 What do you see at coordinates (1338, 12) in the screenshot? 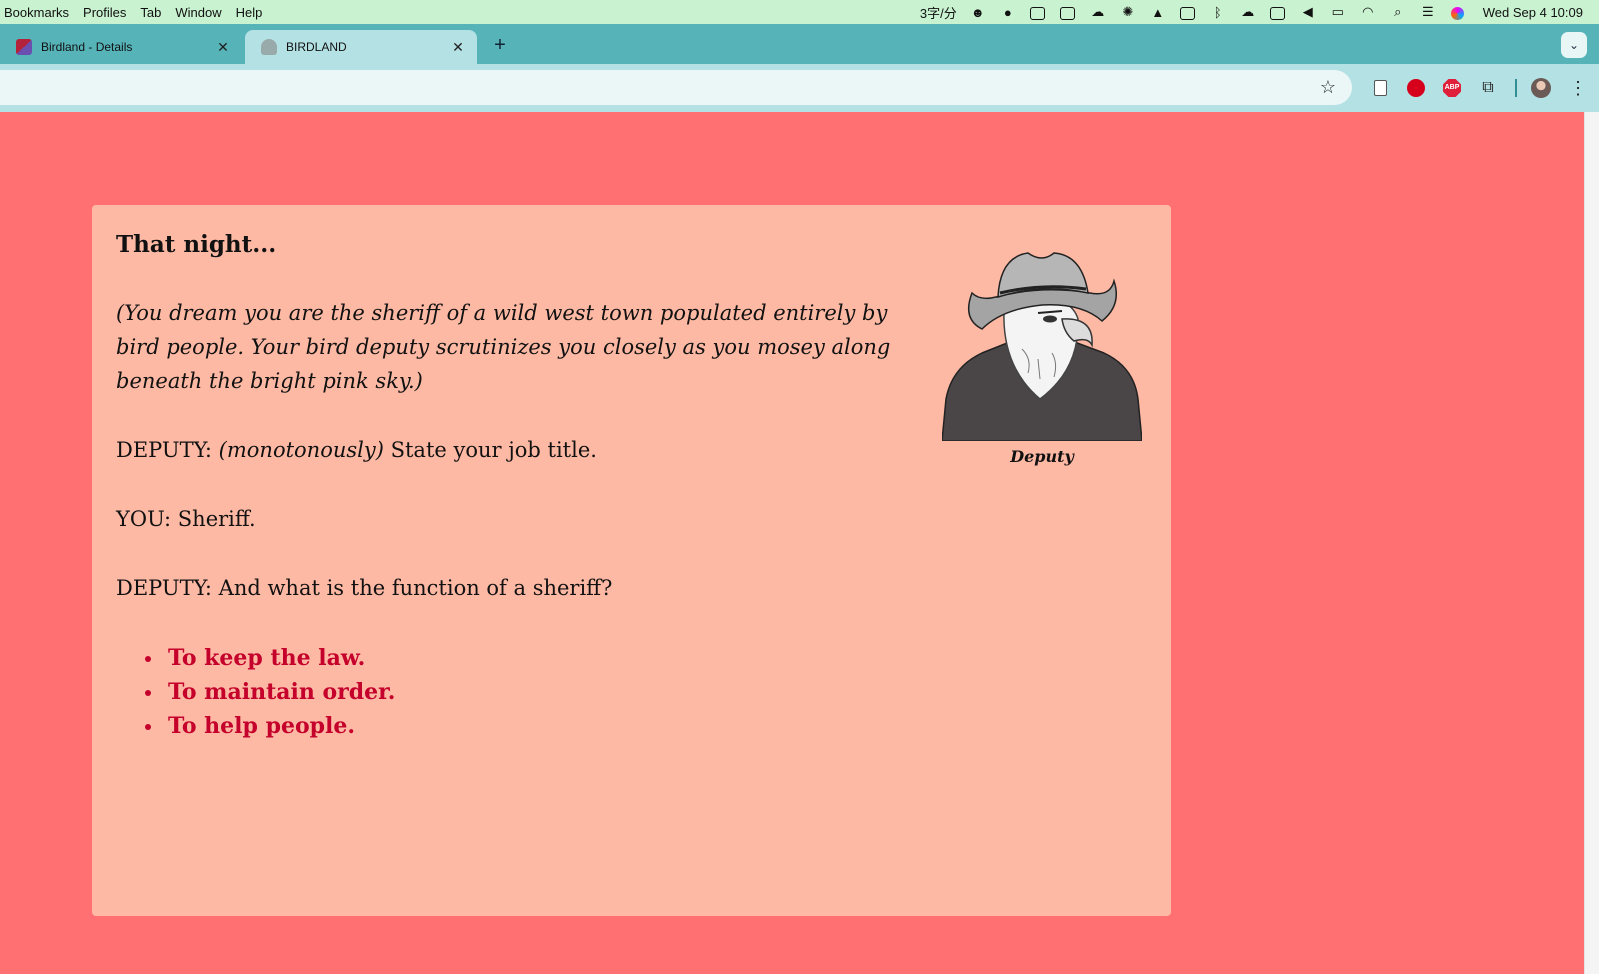
I see `battery-icon: ▭` at bounding box center [1338, 12].